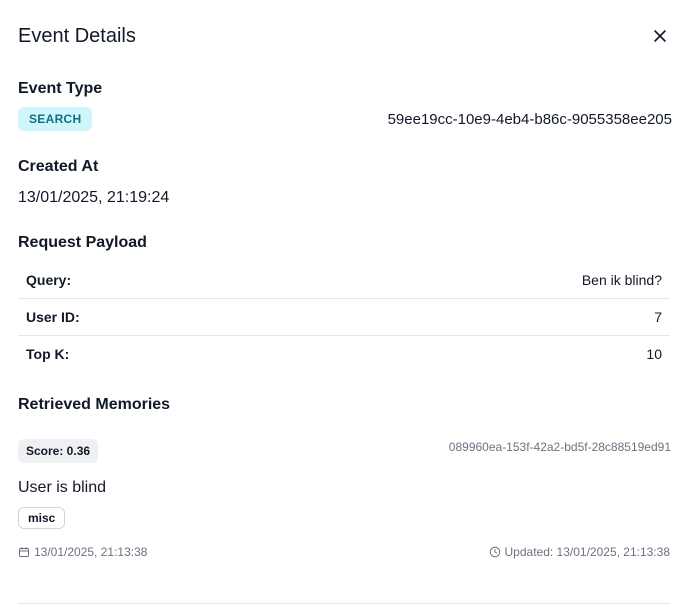  What do you see at coordinates (77, 35) in the screenshot?
I see `dialog-title: Event Details` at bounding box center [77, 35].